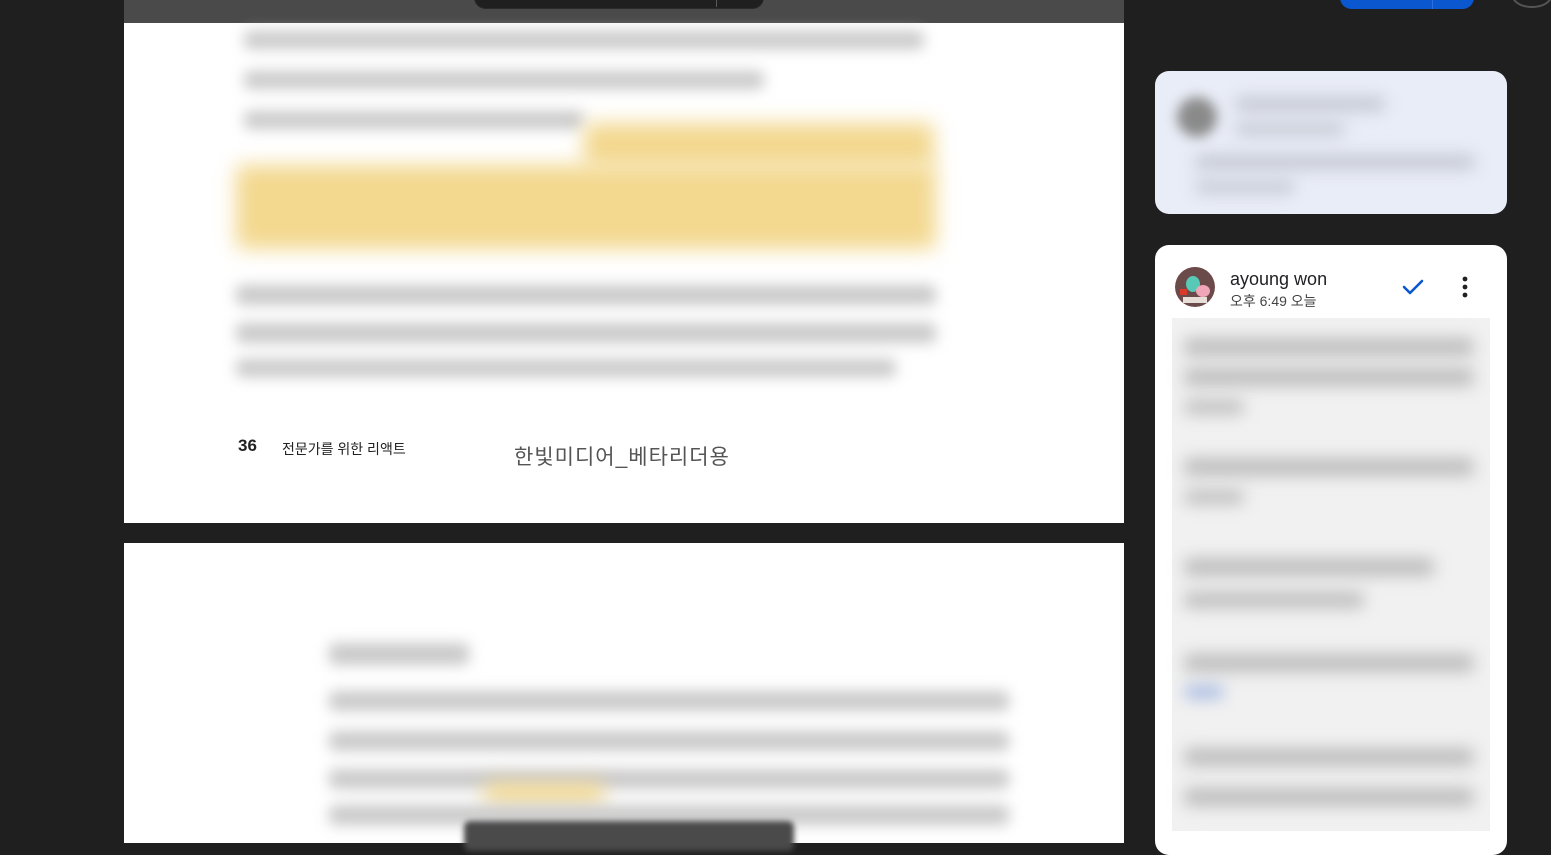 The height and width of the screenshot is (855, 1551). I want to click on blurred-tooltip, so click(629, 836).